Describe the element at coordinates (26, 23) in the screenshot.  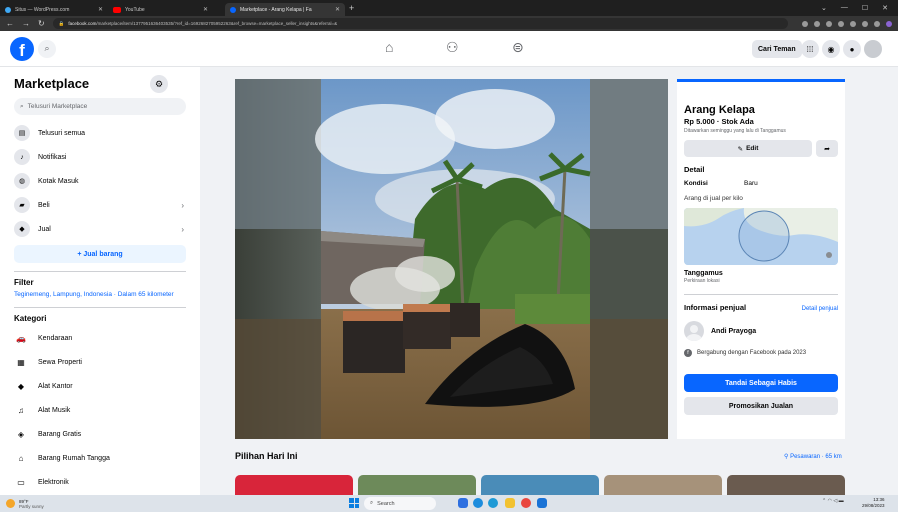
I see `forward-arrow-icon: →` at that location.